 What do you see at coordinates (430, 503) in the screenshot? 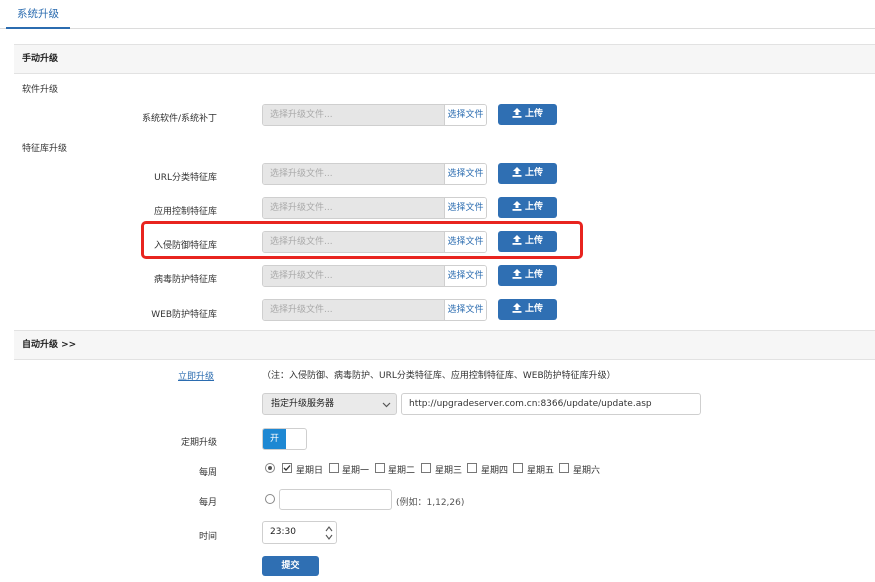
I see `monthly-example-hint: (例如：1,12,26)` at bounding box center [430, 503].